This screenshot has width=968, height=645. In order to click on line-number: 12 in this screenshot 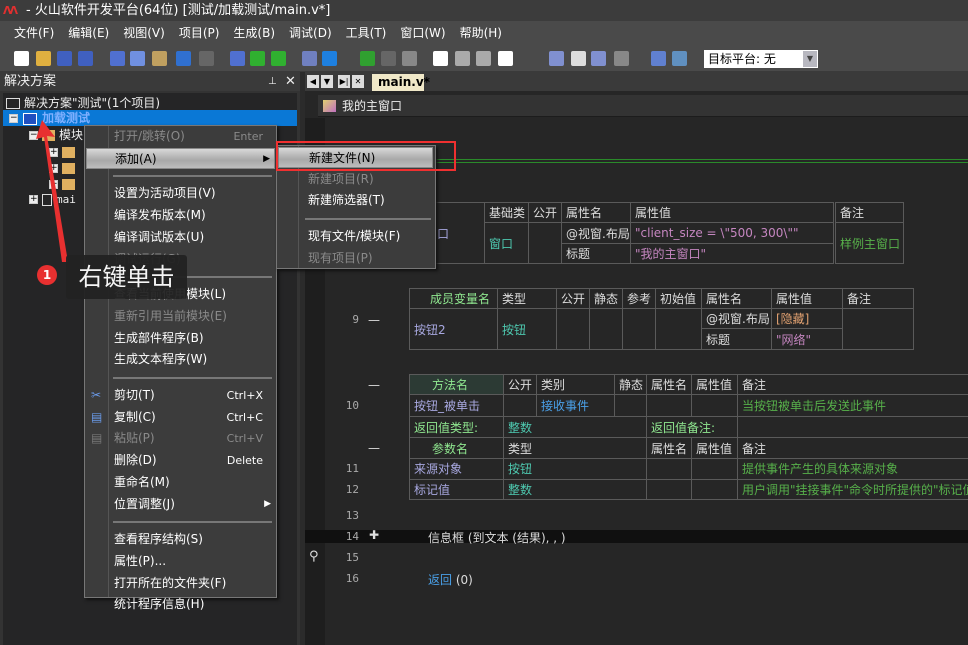, I will do `click(352, 489)`.